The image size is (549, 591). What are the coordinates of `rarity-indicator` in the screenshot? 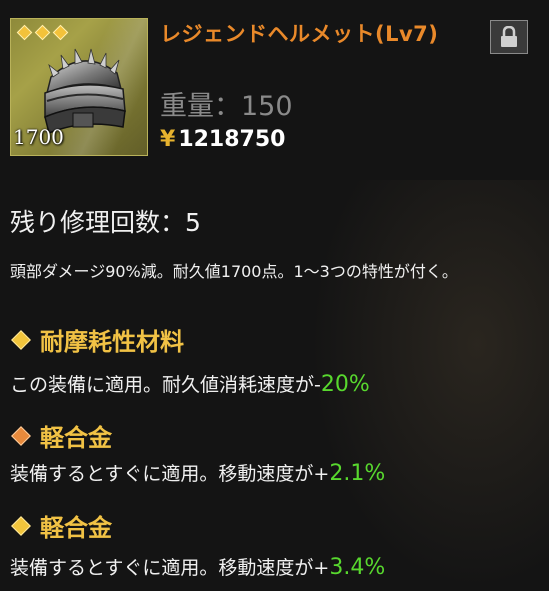 It's located at (42, 32).